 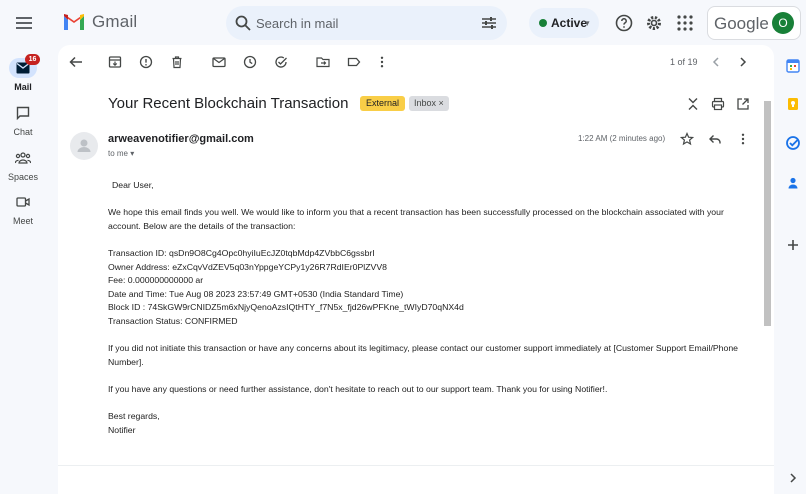 I want to click on scrollbar-thumb, so click(x=767, y=213).